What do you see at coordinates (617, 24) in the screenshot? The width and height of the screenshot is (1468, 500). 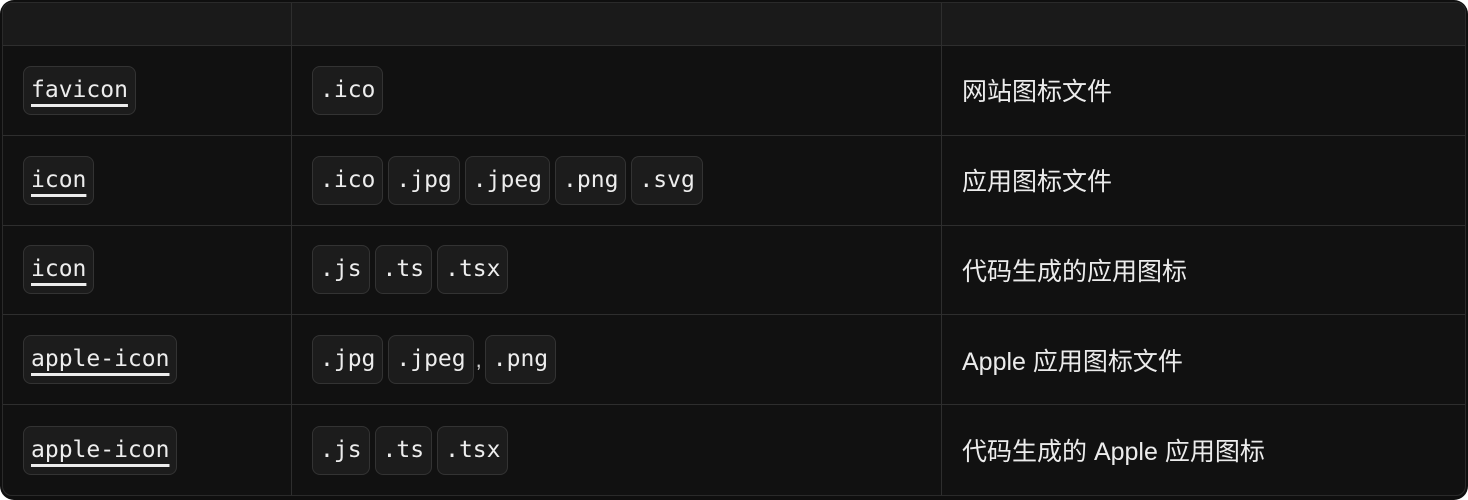 I see `header-cell-extensions` at bounding box center [617, 24].